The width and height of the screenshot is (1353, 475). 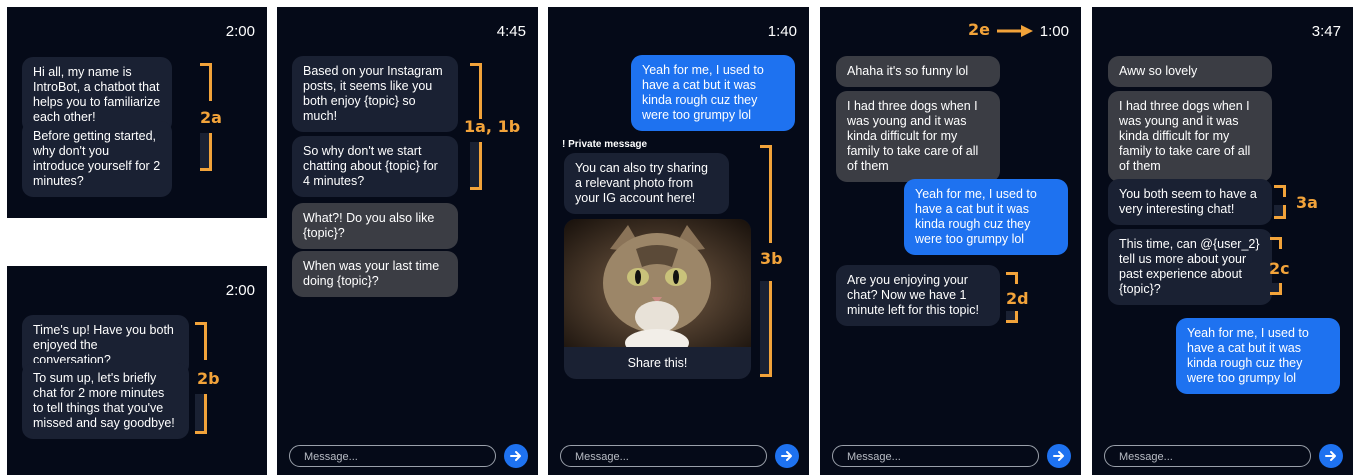 What do you see at coordinates (375, 226) in the screenshot?
I see `user-message: What?! Do you also like {topic}?` at bounding box center [375, 226].